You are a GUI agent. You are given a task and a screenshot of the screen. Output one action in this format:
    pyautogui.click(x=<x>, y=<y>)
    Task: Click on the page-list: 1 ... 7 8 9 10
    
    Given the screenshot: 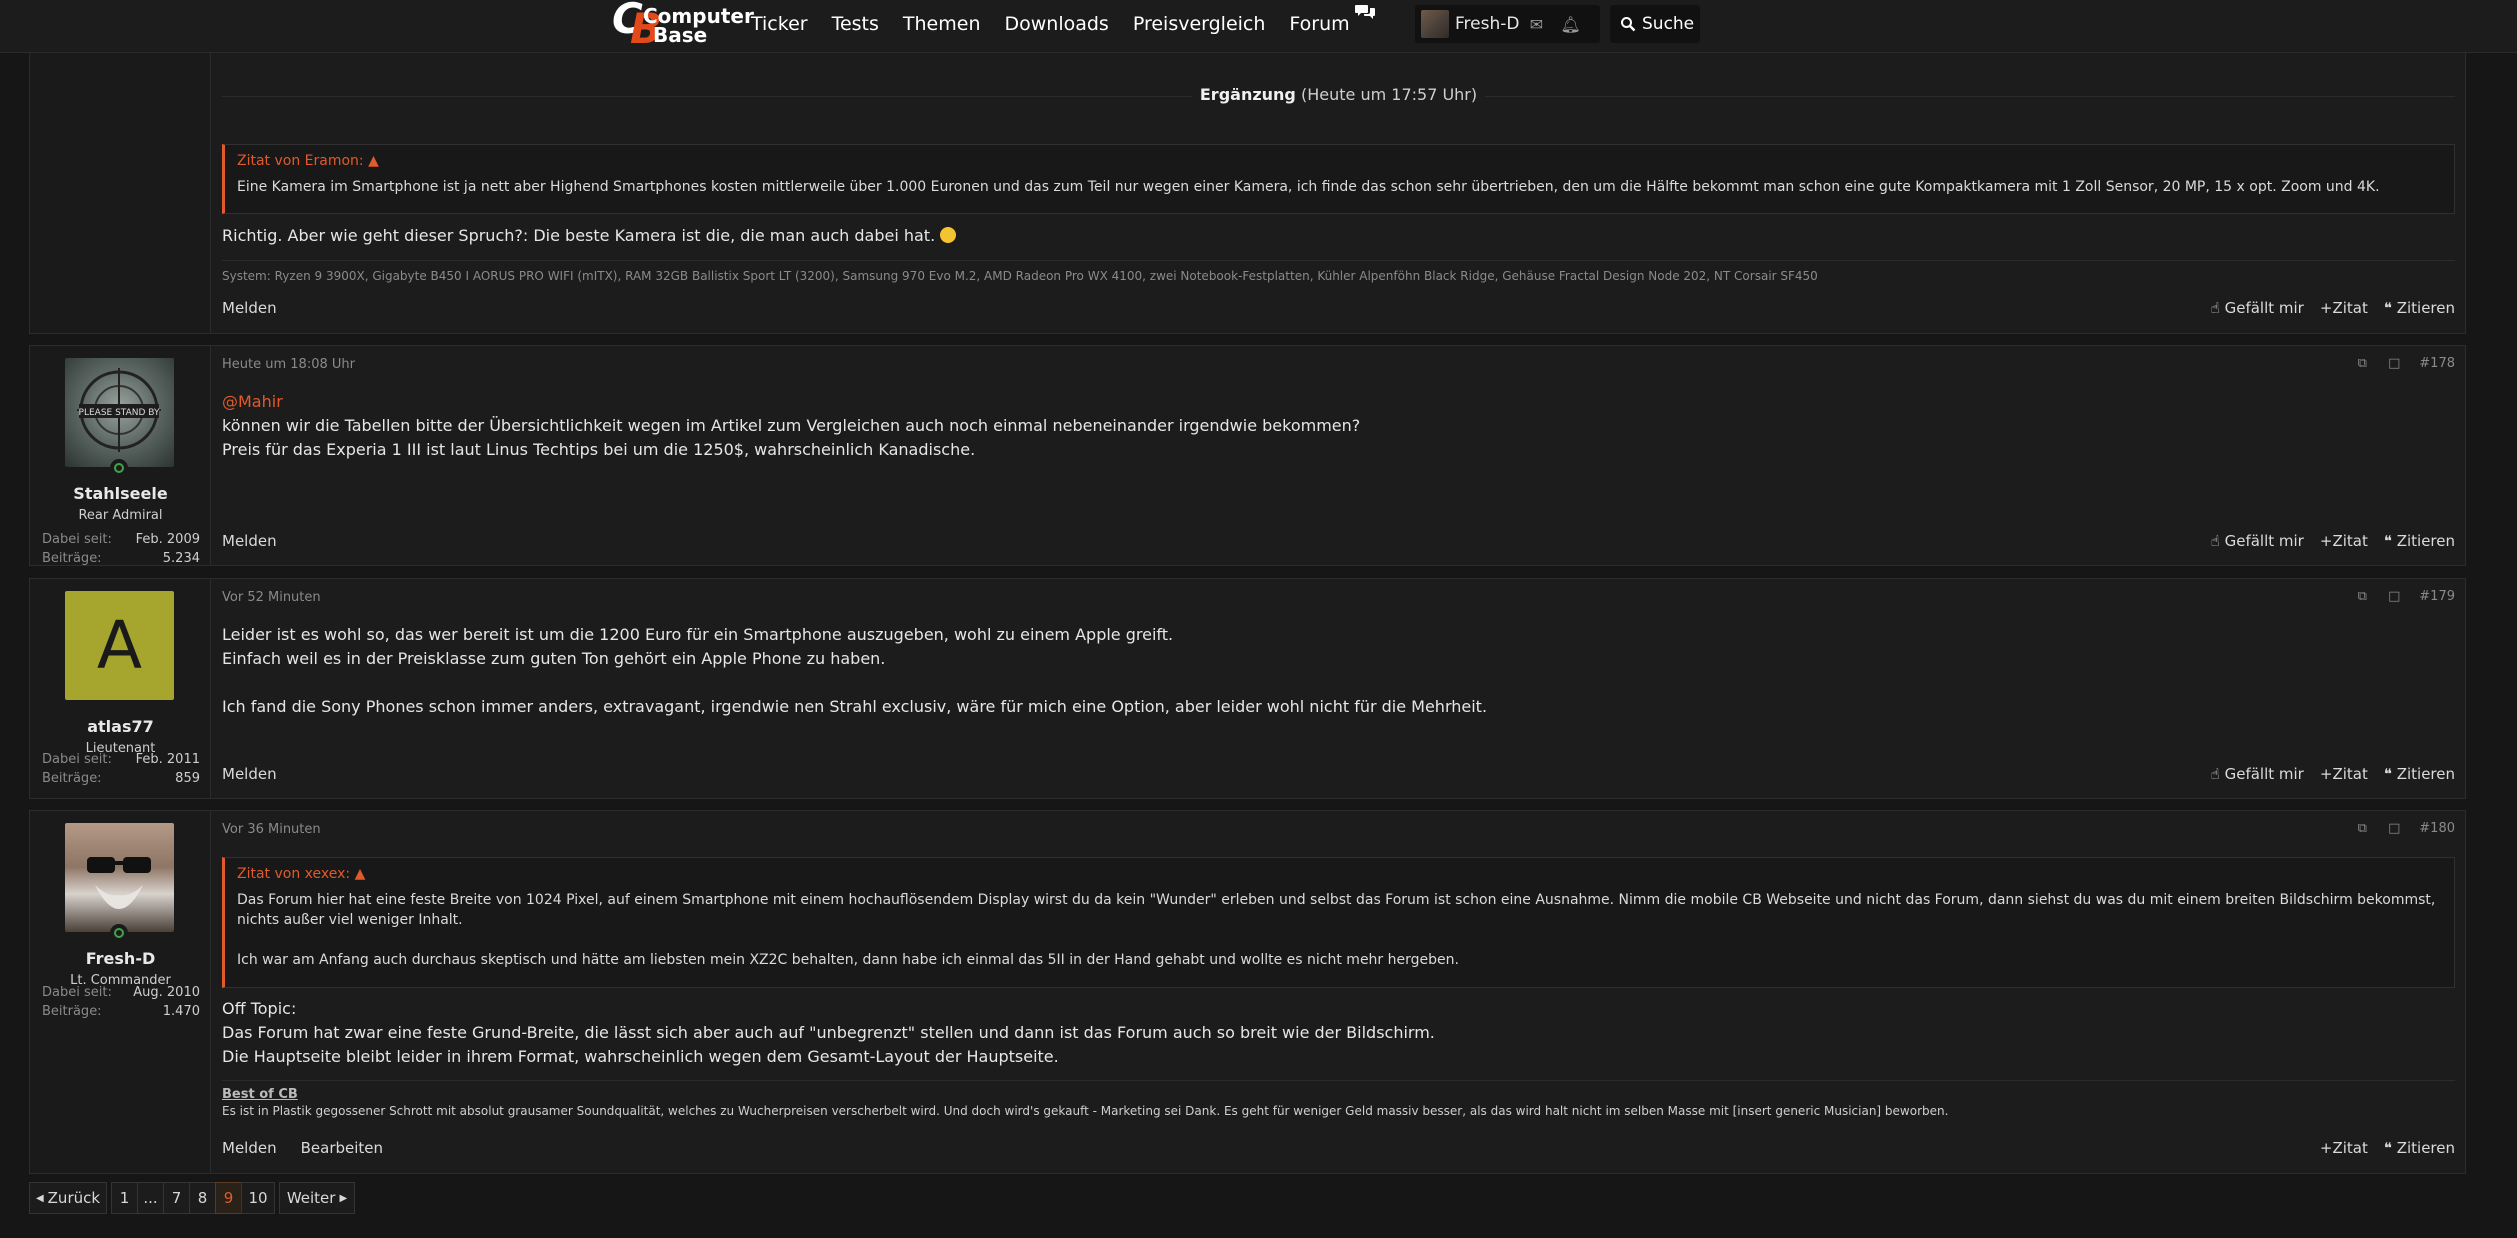 What is the action you would take?
    pyautogui.click(x=193, y=1198)
    